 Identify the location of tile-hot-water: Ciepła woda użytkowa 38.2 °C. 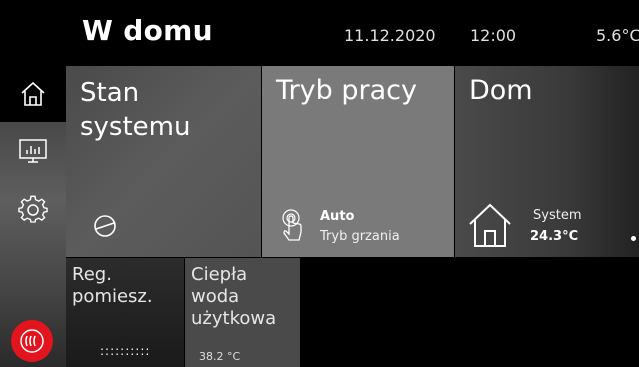
(242, 312).